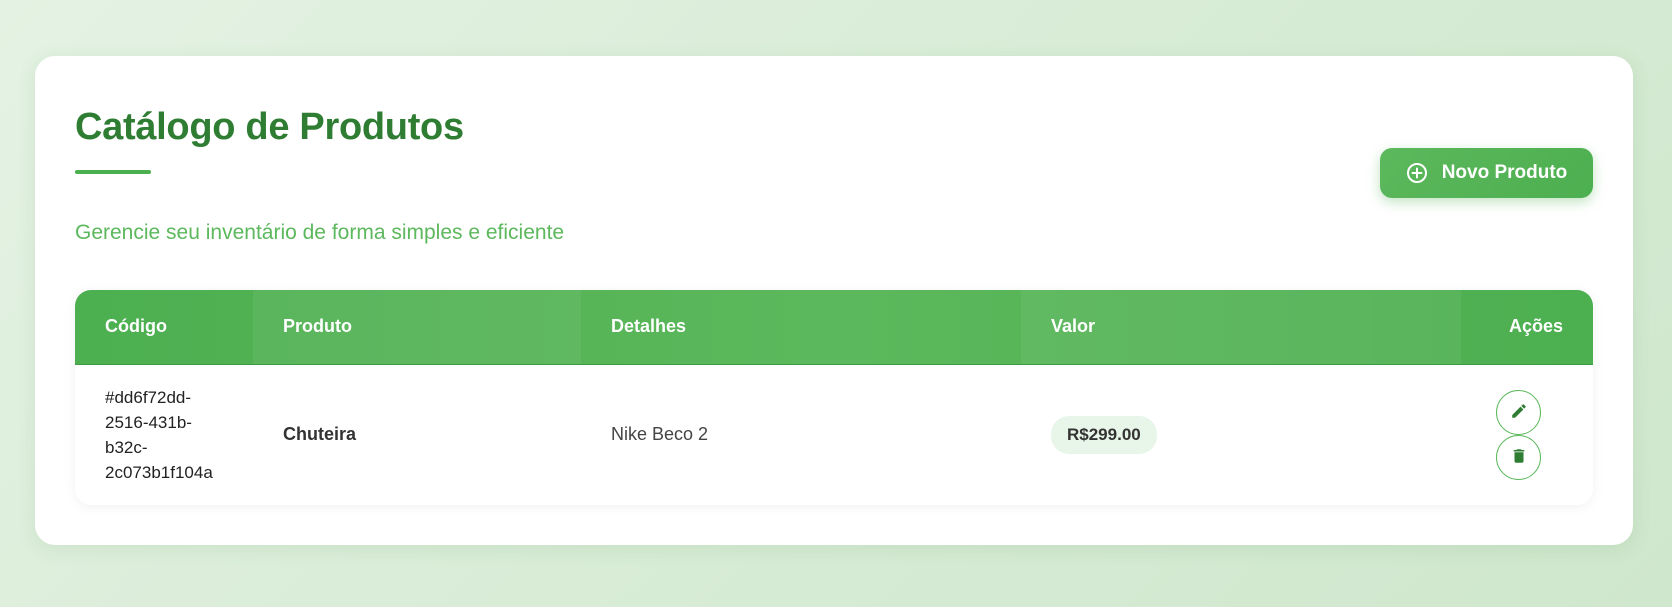 This screenshot has height=607, width=1672. What do you see at coordinates (1535, 326) in the screenshot?
I see `column-header-actions: Ações` at bounding box center [1535, 326].